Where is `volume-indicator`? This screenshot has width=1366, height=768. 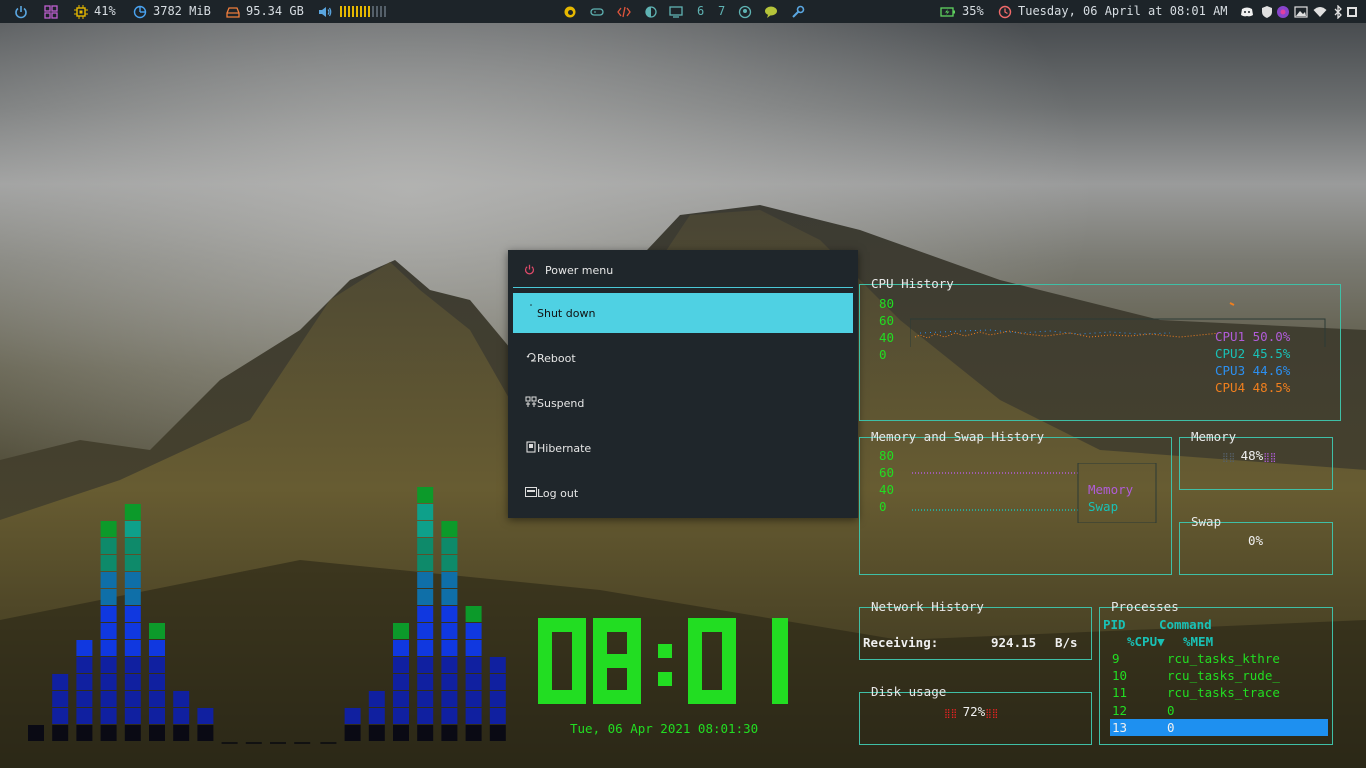 volume-indicator is located at coordinates (352, 11).